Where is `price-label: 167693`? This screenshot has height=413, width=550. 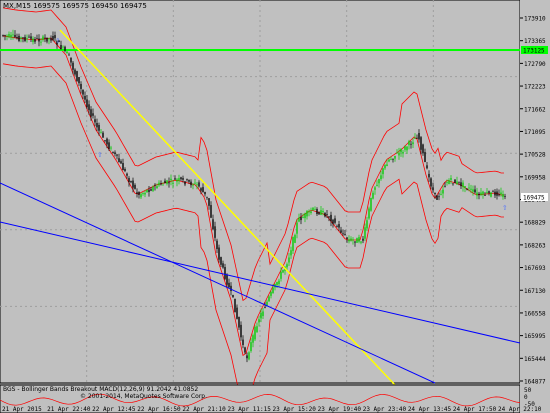 price-label: 167693 is located at coordinates (535, 268).